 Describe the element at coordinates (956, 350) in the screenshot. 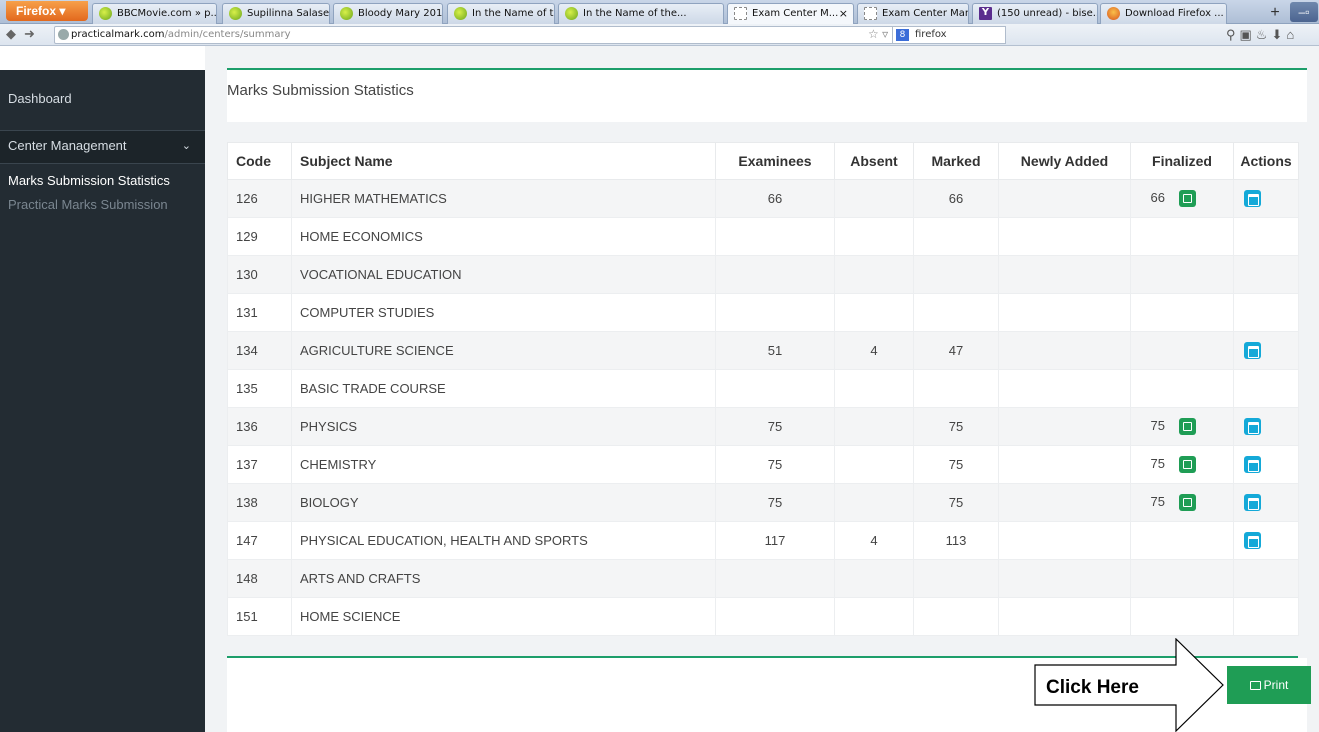

I see `cell-marked: 47` at that location.